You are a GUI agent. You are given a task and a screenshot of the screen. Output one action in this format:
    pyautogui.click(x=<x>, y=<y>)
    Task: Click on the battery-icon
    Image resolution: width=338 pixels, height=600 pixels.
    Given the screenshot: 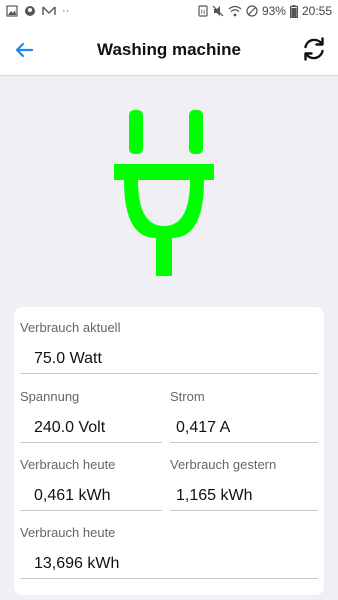 What is the action you would take?
    pyautogui.click(x=293, y=11)
    